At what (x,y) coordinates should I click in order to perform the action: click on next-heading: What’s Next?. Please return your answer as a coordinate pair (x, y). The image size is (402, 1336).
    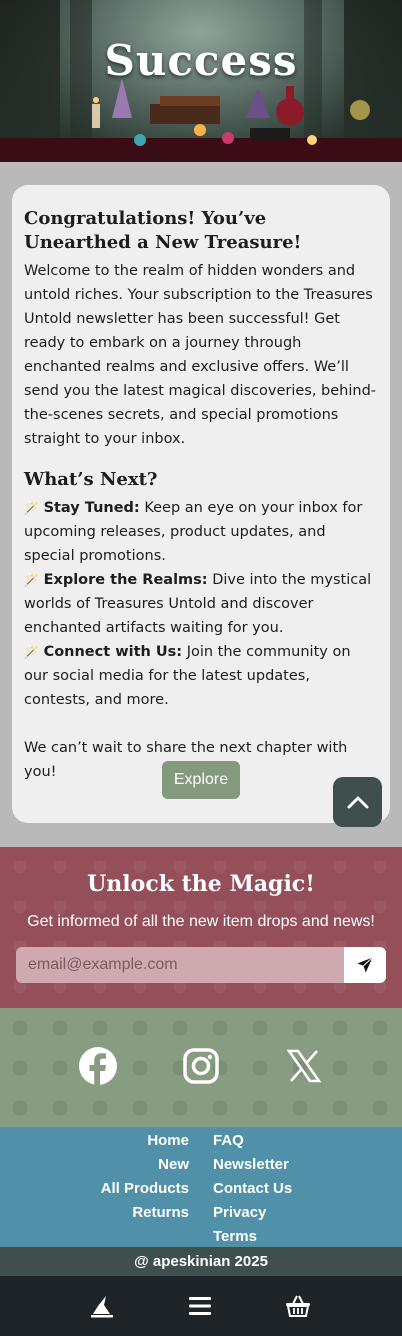
    Looking at the image, I should click on (91, 479).